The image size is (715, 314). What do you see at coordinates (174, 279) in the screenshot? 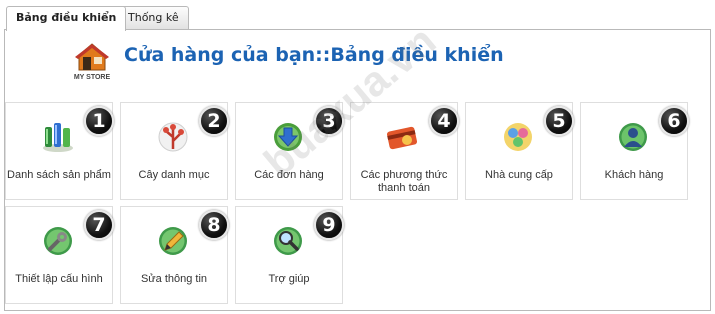
I see `tile-label: Sửa thông tin` at bounding box center [174, 279].